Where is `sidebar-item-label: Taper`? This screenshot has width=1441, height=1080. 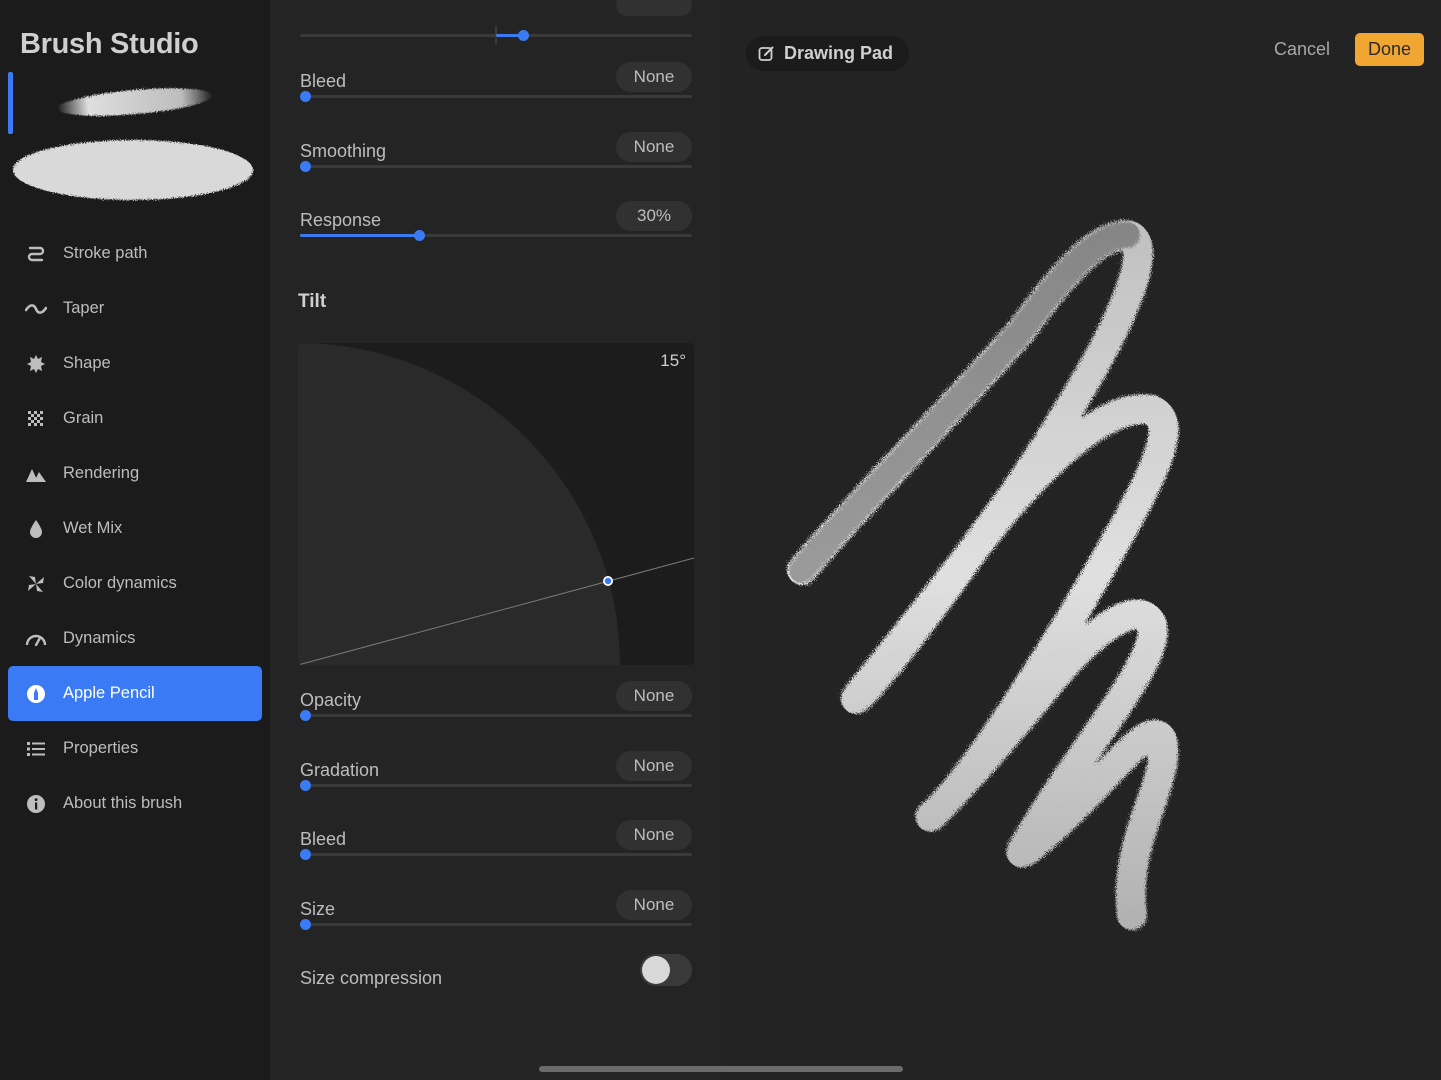
sidebar-item-label: Taper is located at coordinates (84, 308).